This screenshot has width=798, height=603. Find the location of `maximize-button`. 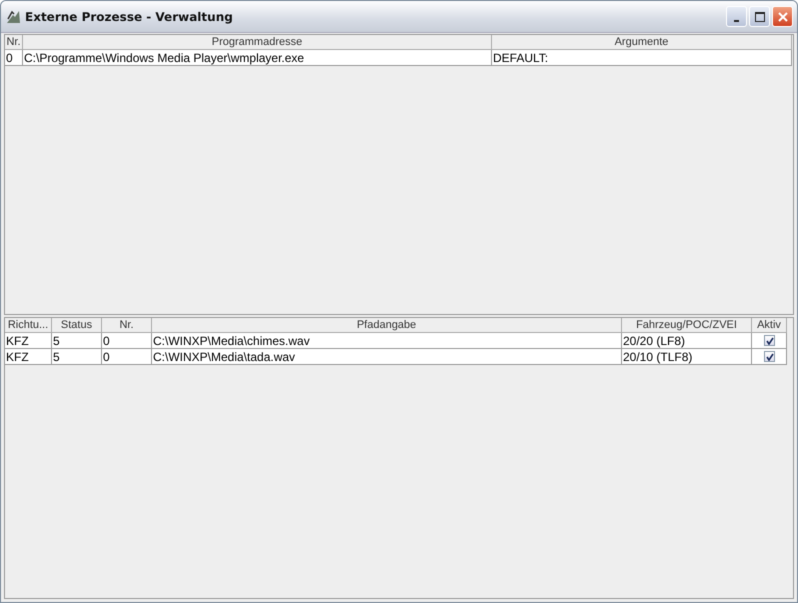

maximize-button is located at coordinates (759, 16).